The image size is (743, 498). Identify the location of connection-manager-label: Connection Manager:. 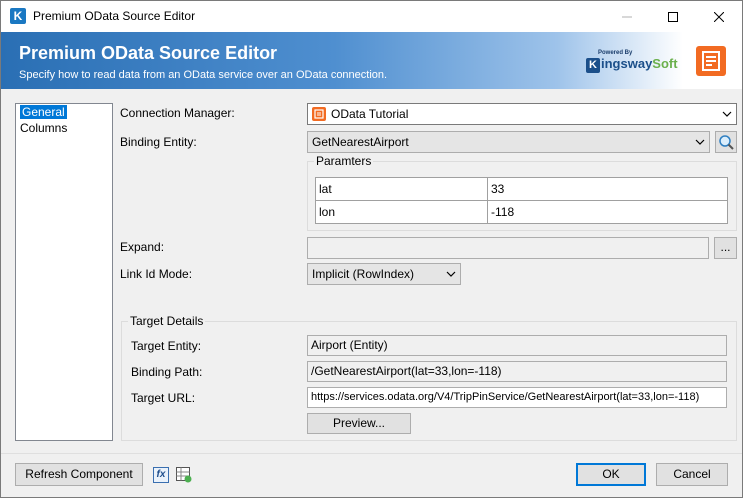
(177, 113).